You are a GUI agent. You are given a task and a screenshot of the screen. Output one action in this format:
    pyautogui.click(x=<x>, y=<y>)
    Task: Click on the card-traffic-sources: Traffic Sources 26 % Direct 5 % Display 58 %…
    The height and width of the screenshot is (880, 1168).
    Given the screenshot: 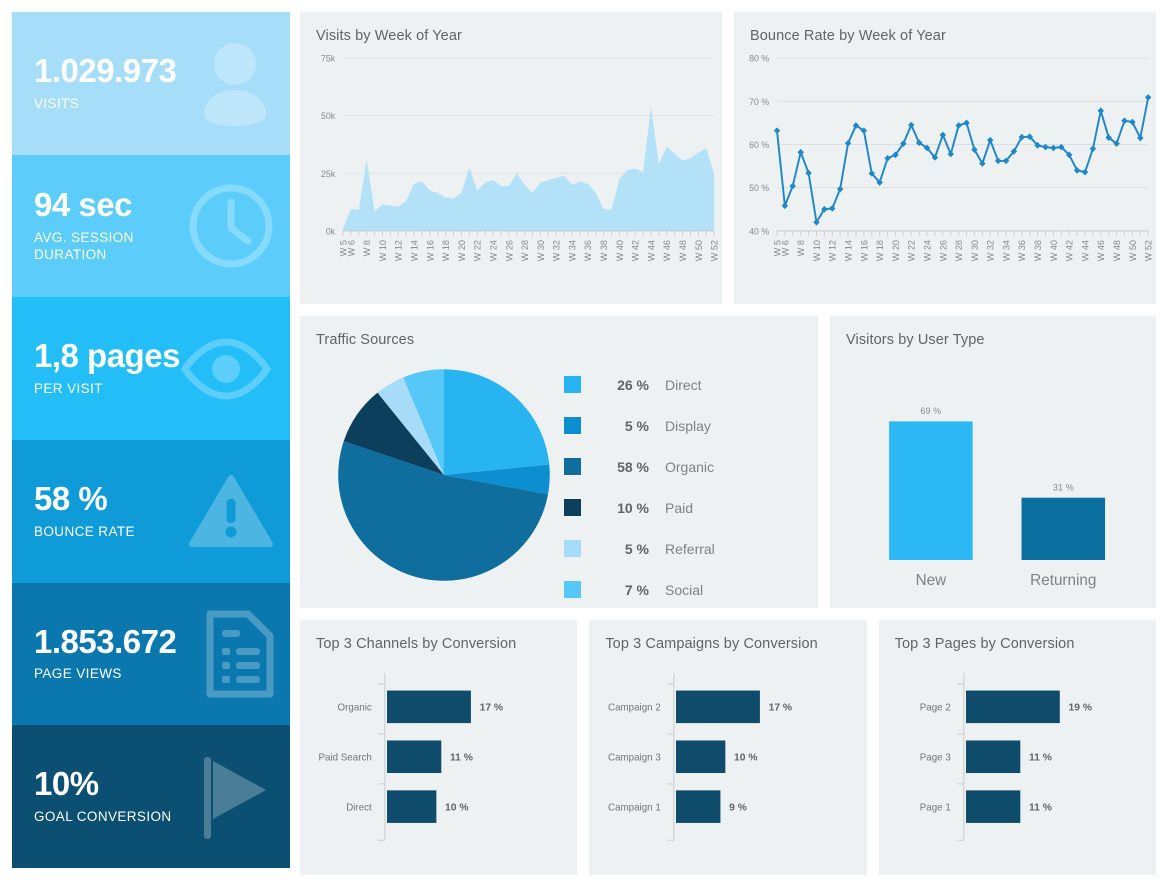 What is the action you would take?
    pyautogui.click(x=559, y=462)
    